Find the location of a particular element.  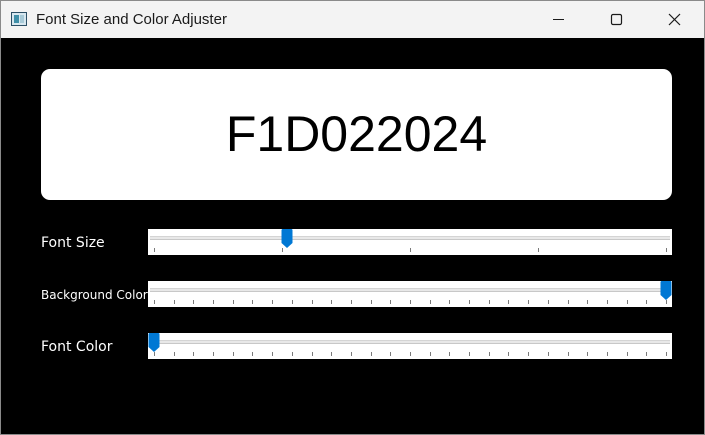

preview-text: F1D022024 is located at coordinates (356, 134).